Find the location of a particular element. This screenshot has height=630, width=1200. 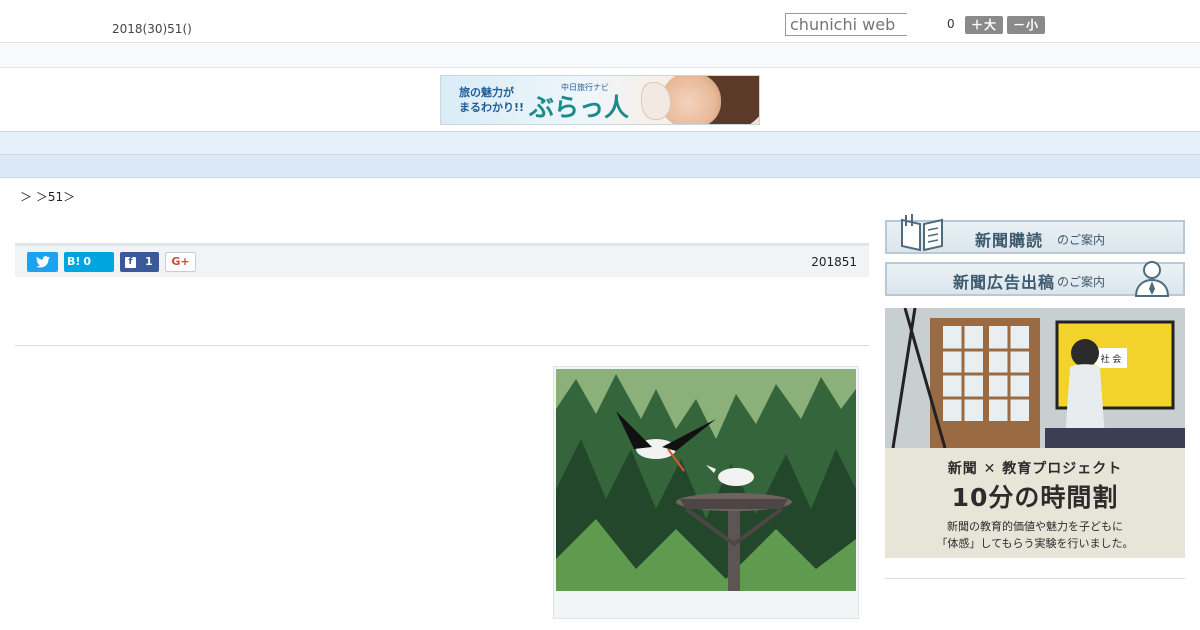

publish-date: 201851 is located at coordinates (834, 262).